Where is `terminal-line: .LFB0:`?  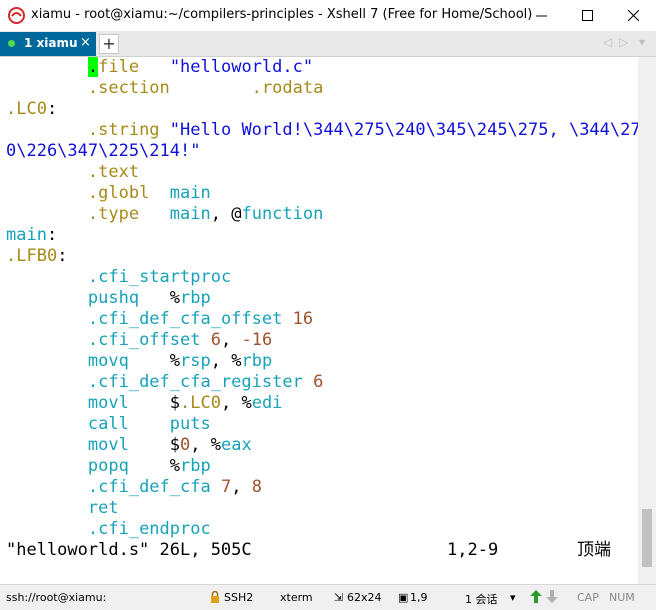
terminal-line: .LFB0: is located at coordinates (36, 256).